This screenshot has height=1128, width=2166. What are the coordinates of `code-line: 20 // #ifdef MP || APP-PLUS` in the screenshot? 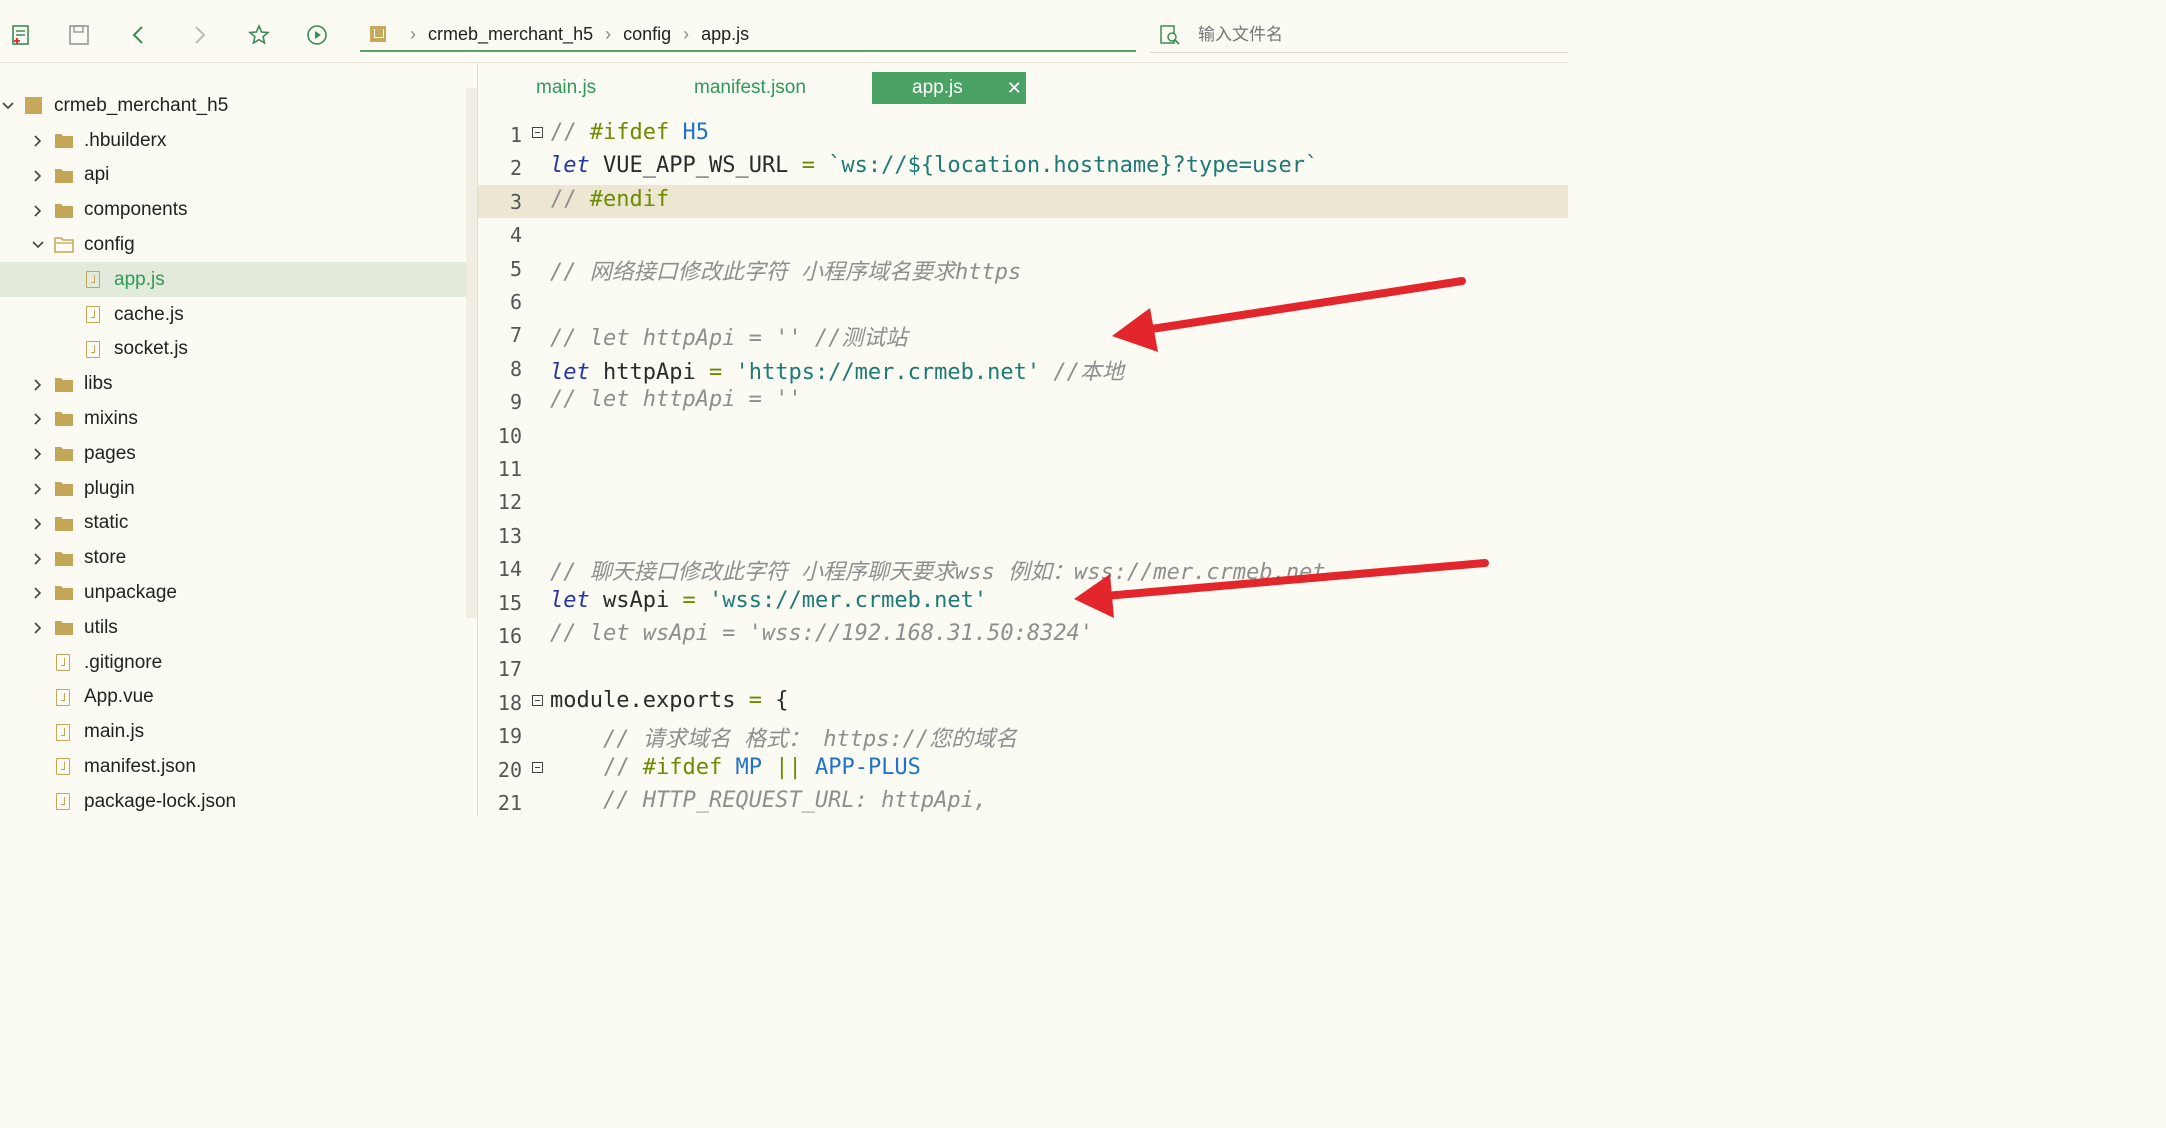 It's located at (1023, 769).